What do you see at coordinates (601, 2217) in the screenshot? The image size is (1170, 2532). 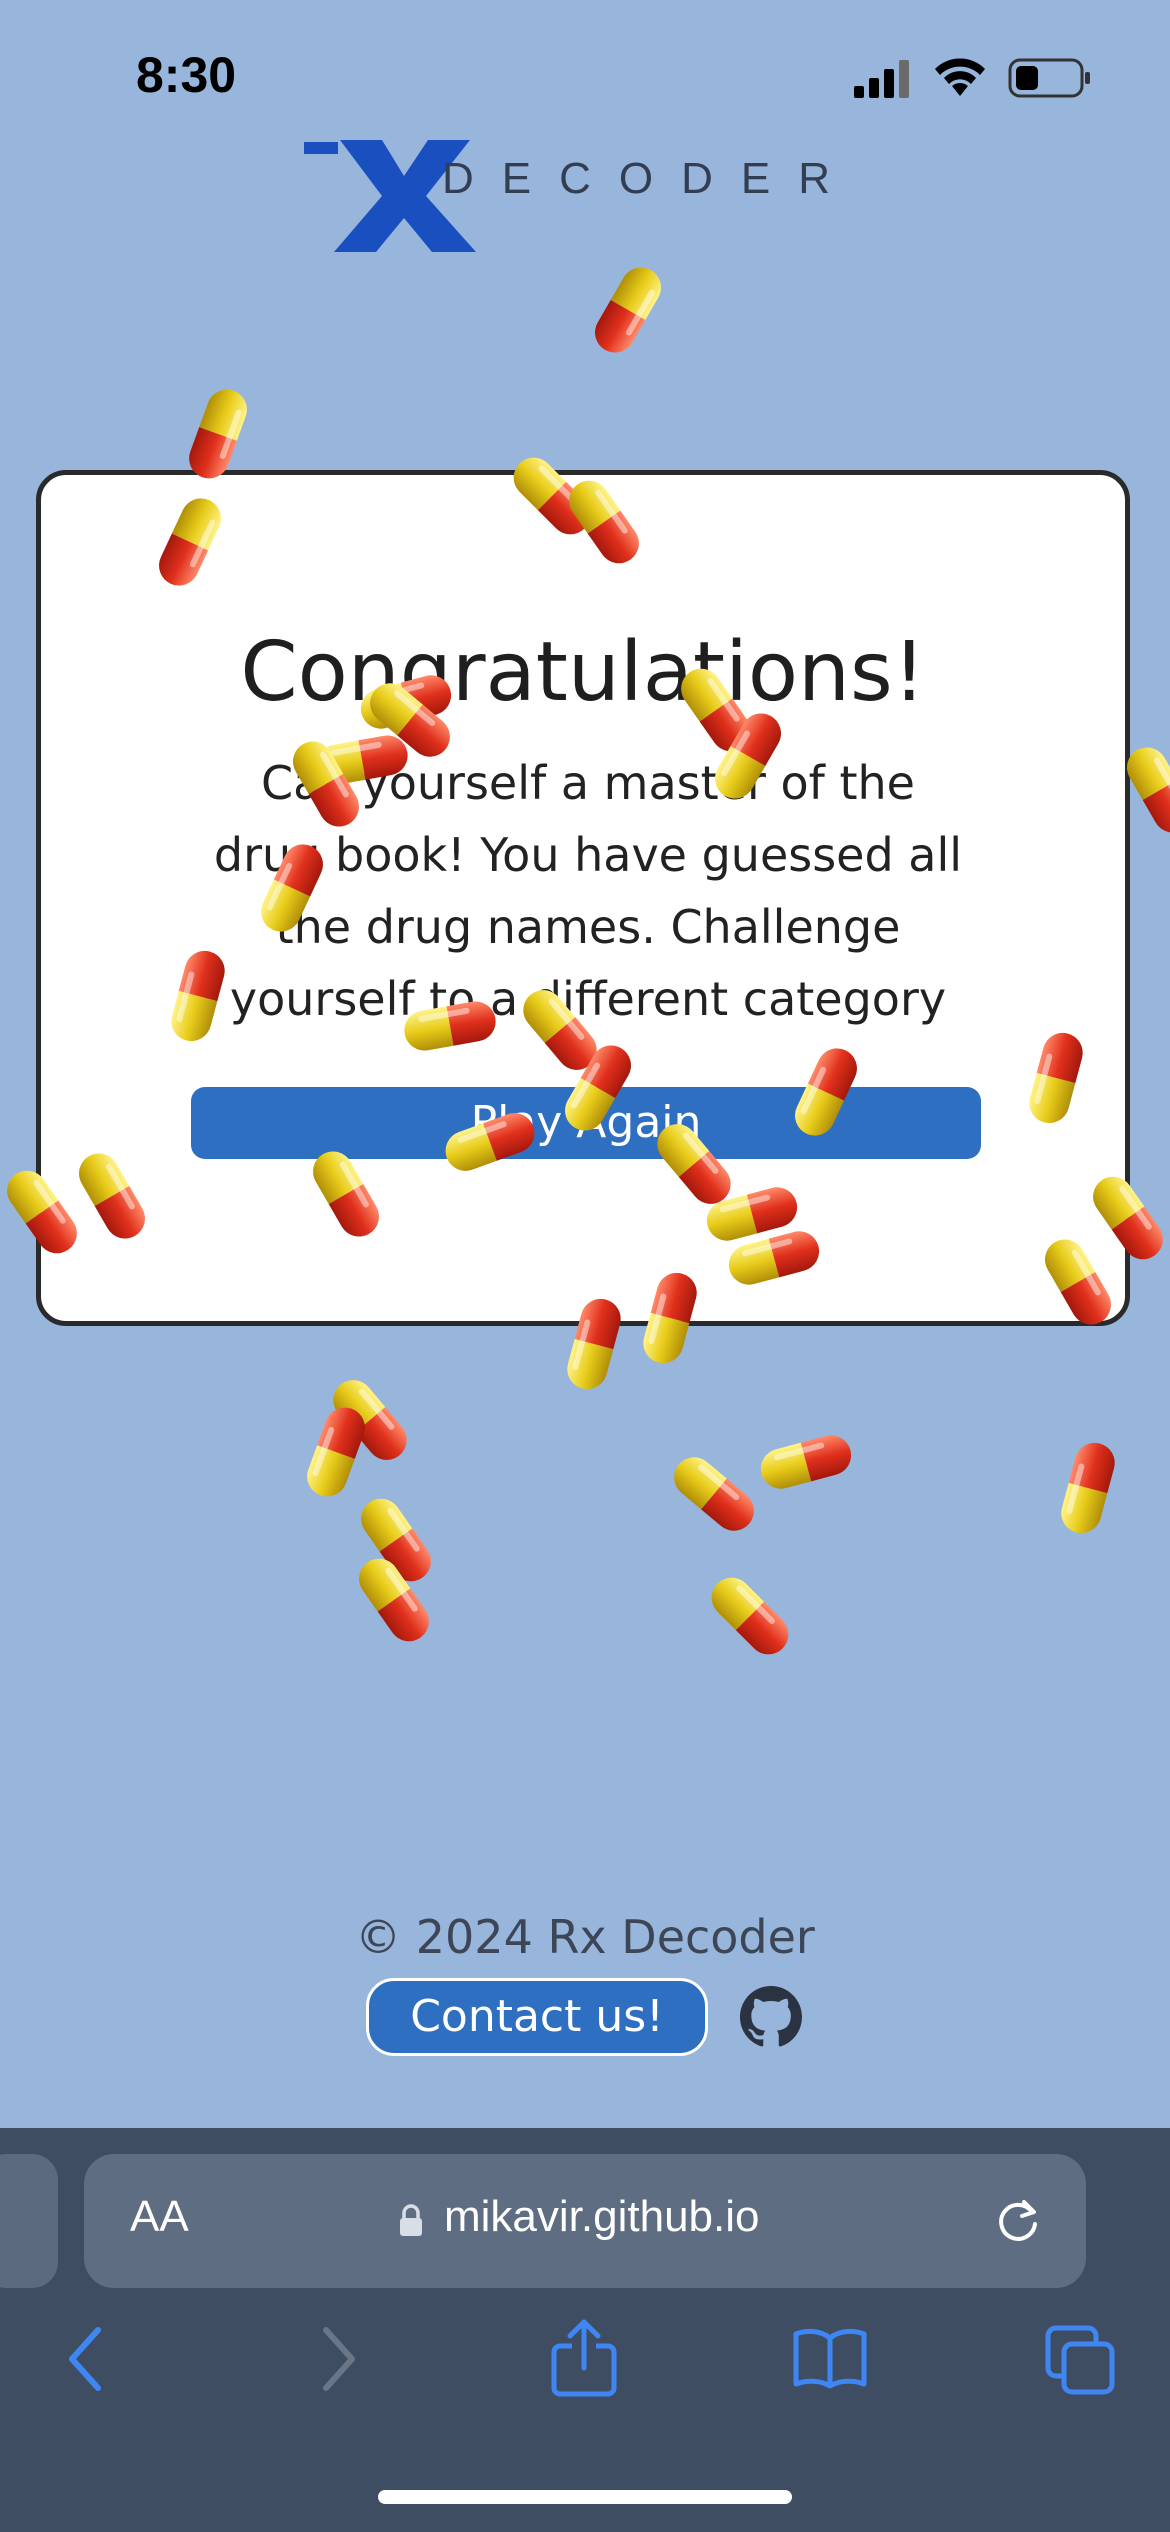 I see `url-text: mikavir.github.io` at bounding box center [601, 2217].